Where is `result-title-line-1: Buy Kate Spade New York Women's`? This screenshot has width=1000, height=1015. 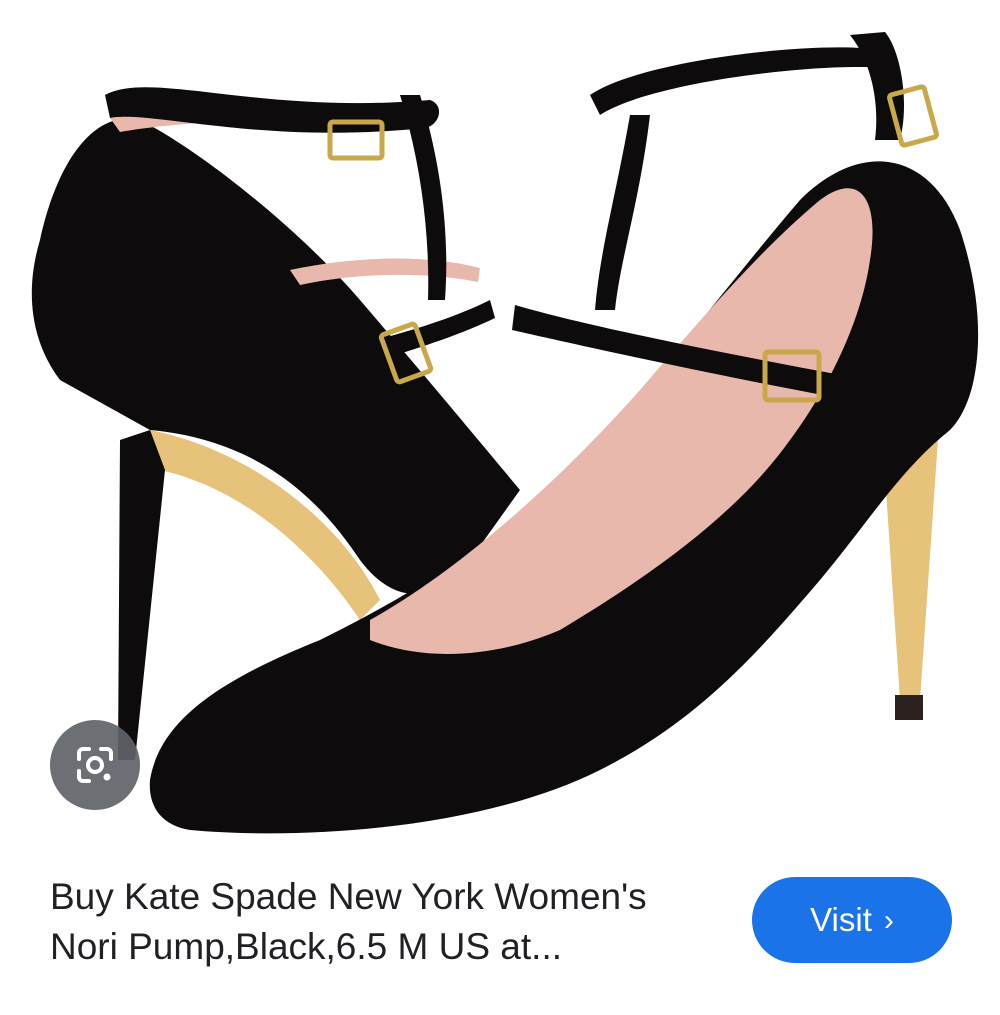
result-title-line-1: Buy Kate Spade New York Women's is located at coordinates (348, 896).